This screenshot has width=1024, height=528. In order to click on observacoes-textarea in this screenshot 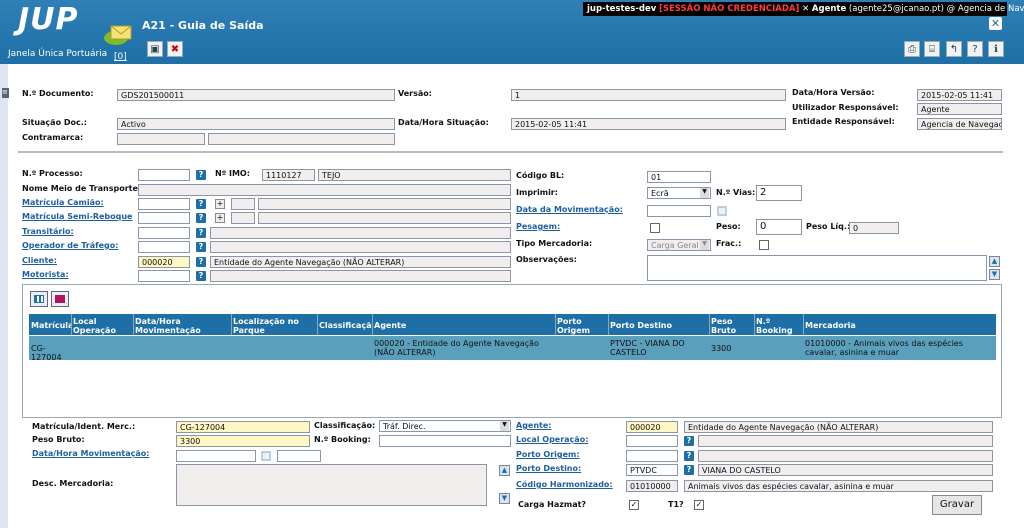, I will do `click(817, 268)`.